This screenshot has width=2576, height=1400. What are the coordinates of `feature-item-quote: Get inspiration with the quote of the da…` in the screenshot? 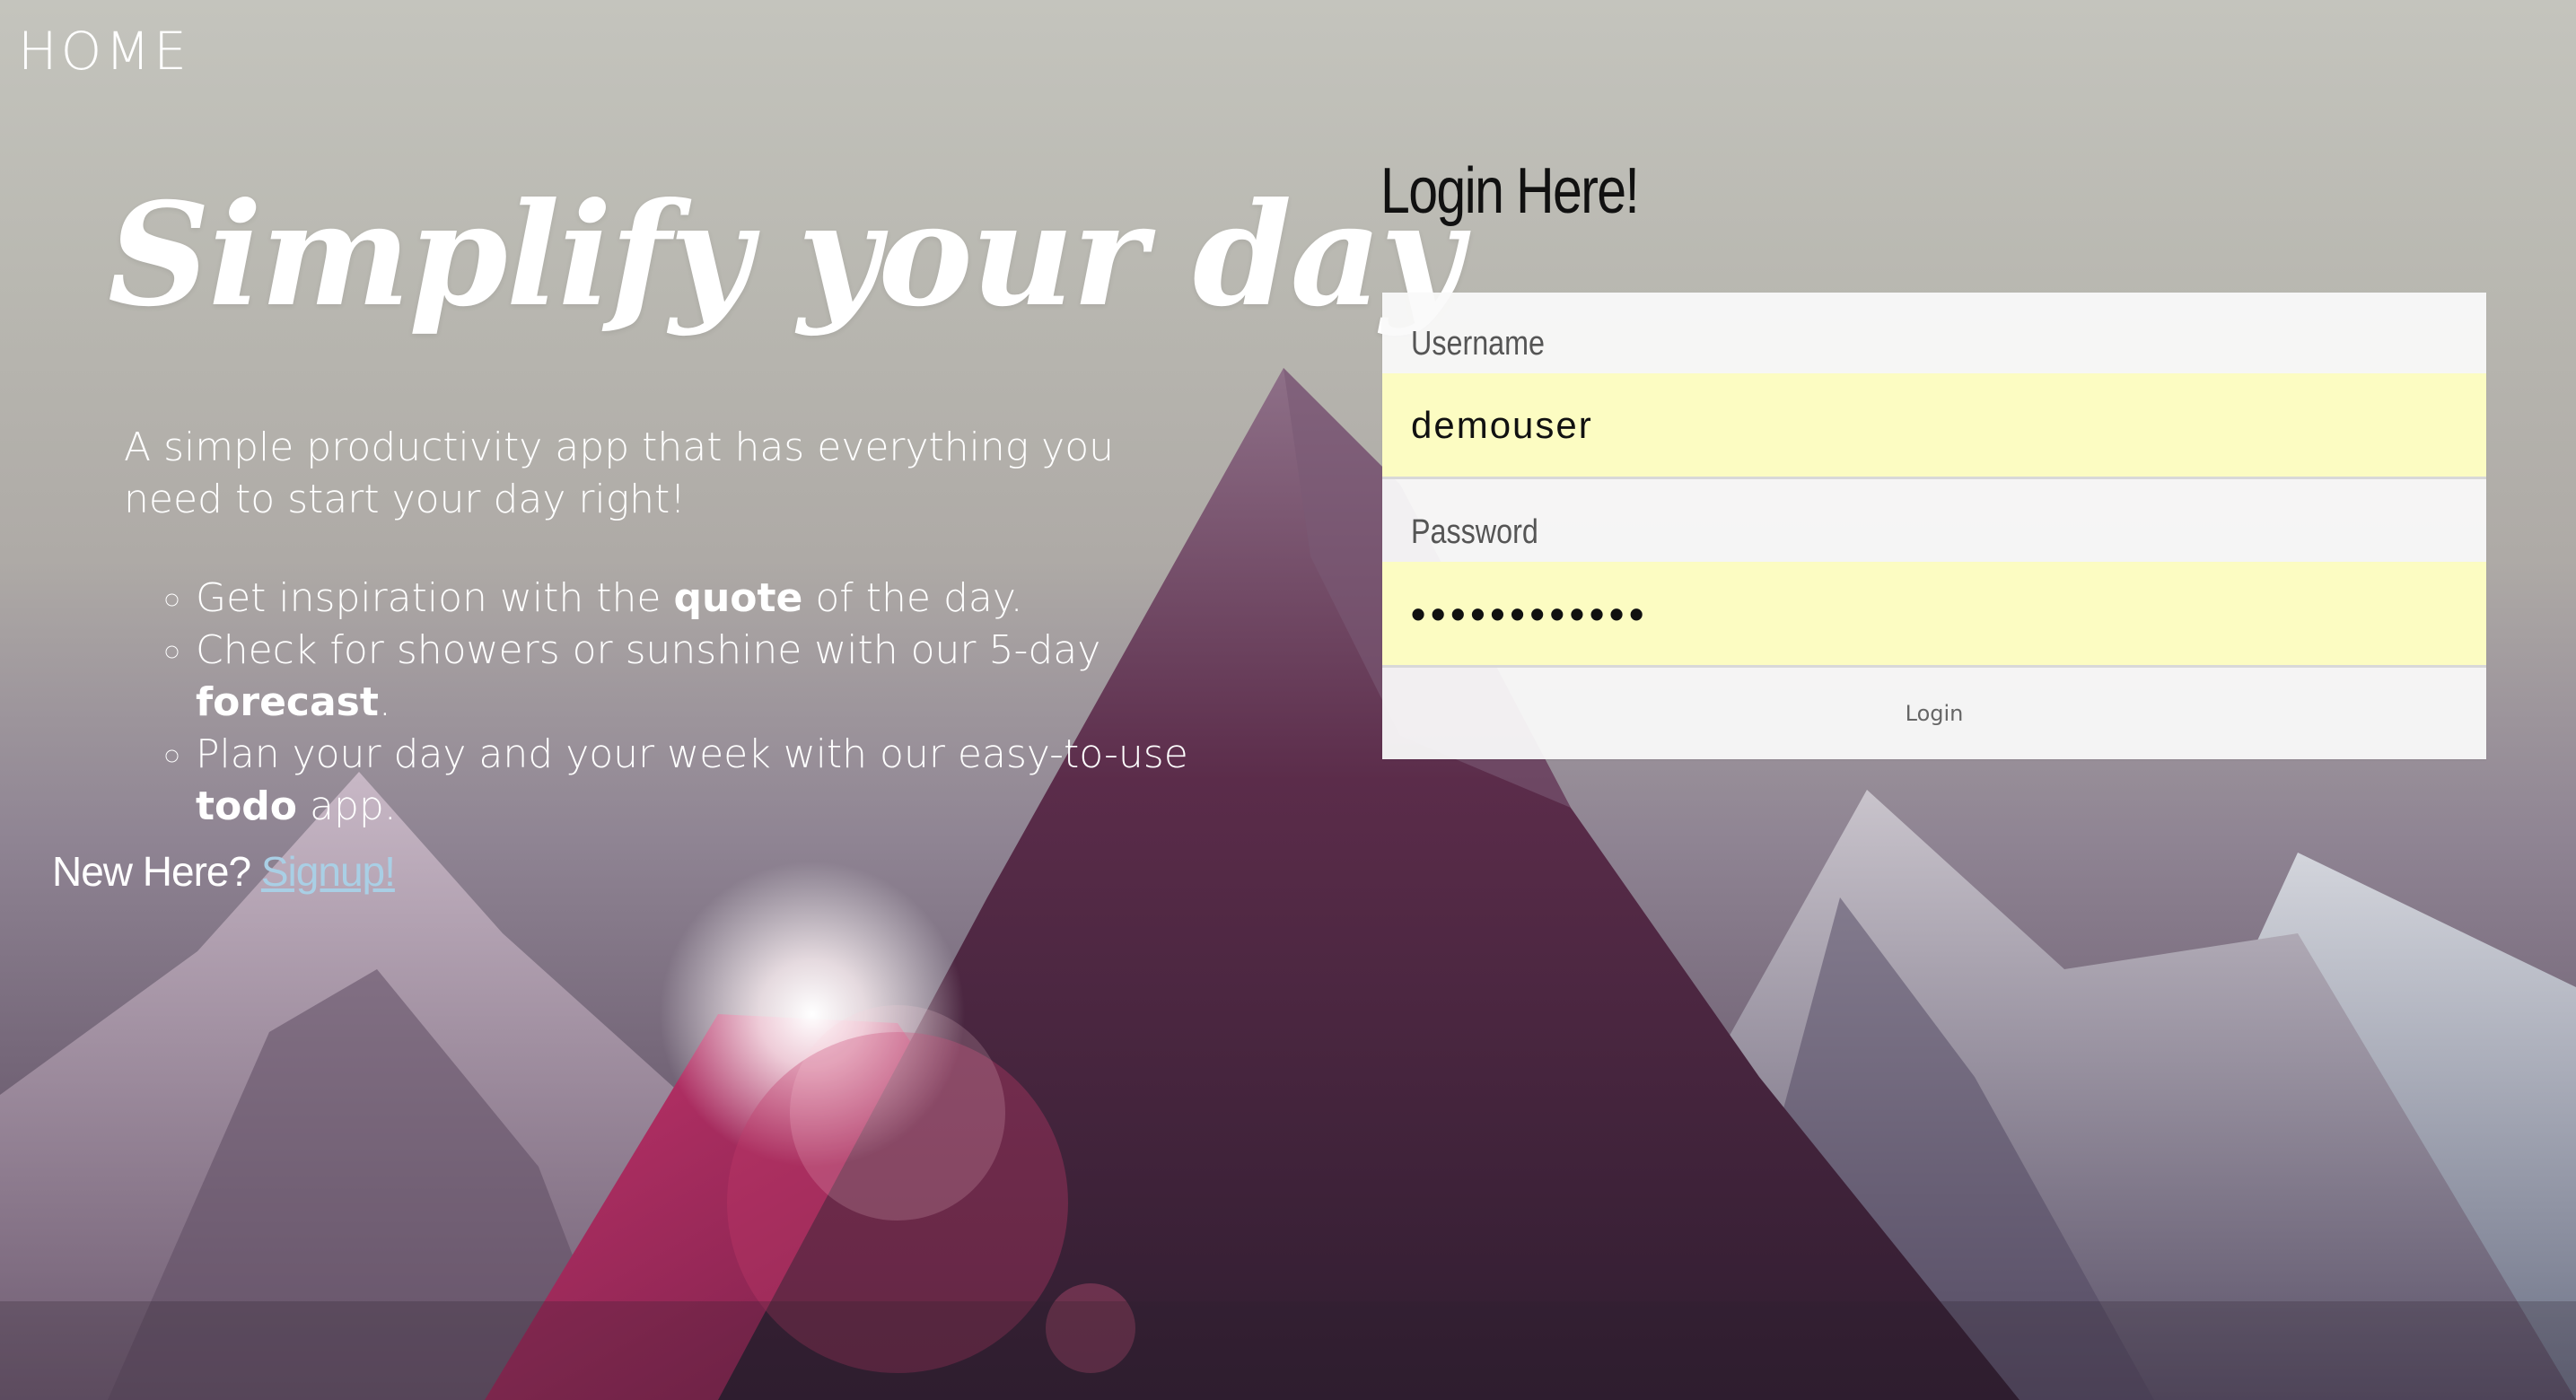 It's located at (712, 599).